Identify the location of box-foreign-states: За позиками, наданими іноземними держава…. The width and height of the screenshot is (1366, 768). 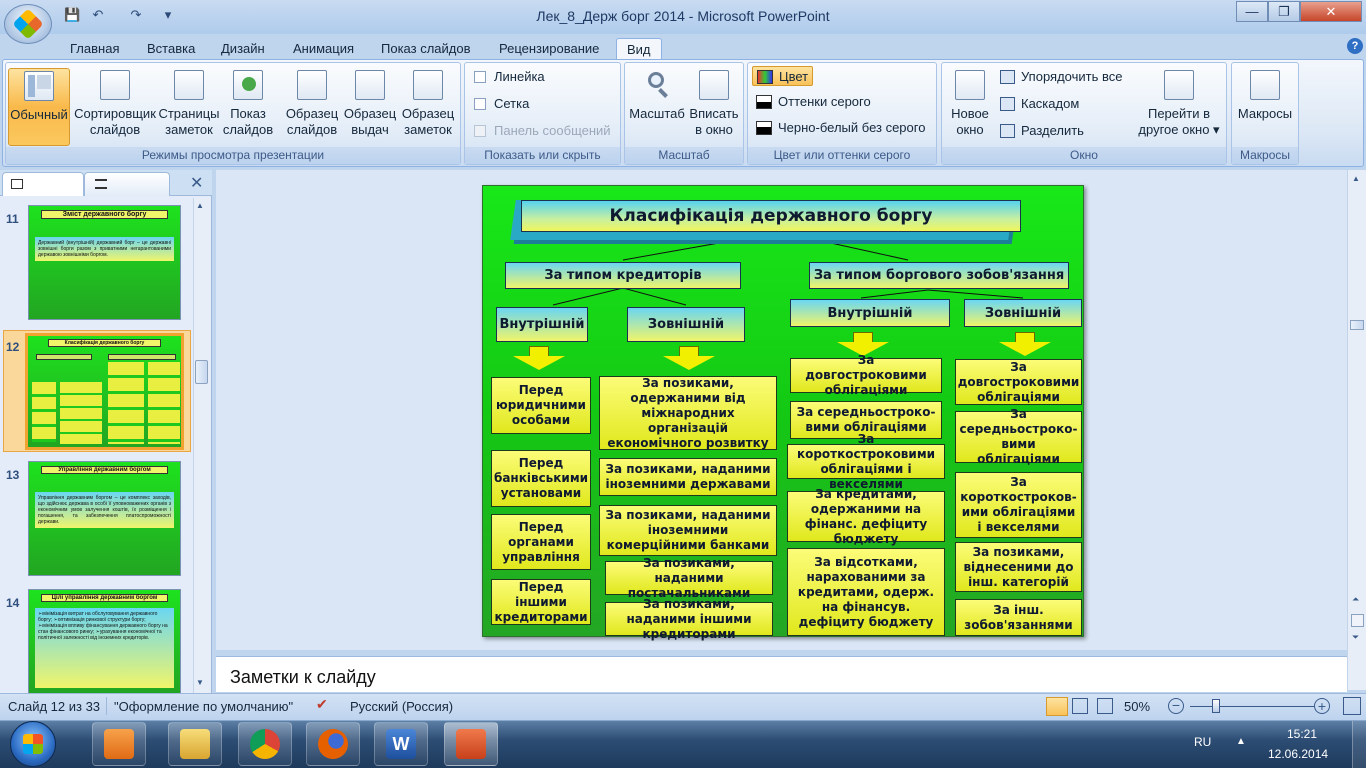
(688, 477).